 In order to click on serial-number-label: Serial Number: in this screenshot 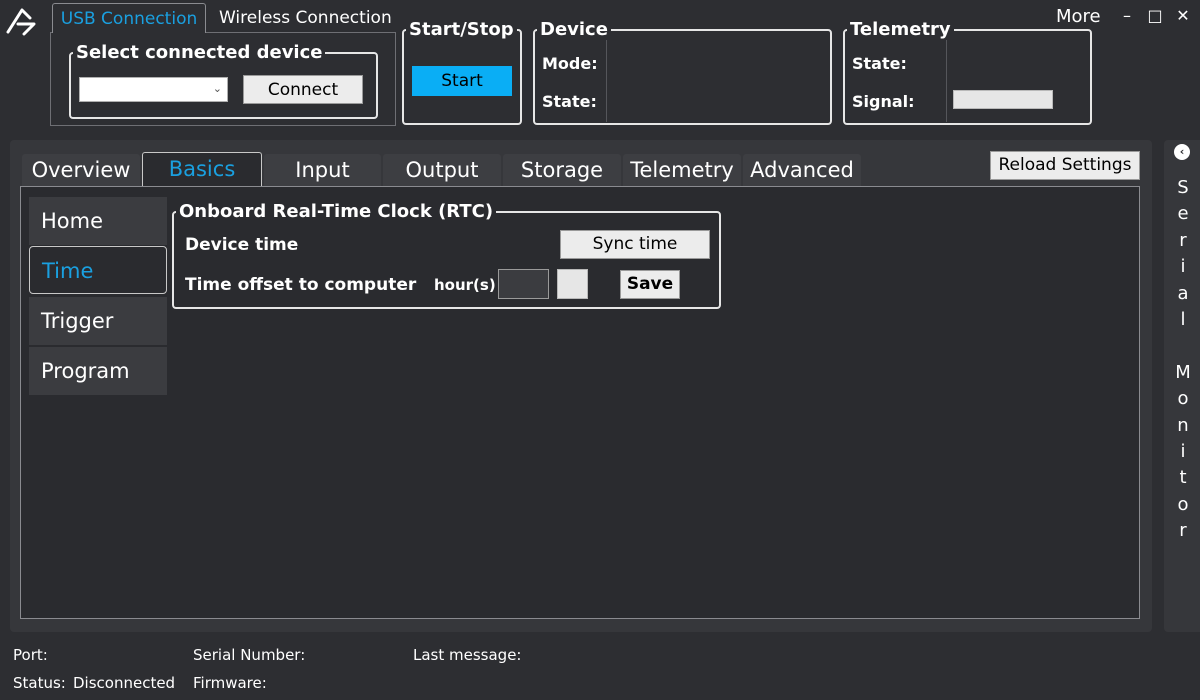, I will do `click(249, 655)`.